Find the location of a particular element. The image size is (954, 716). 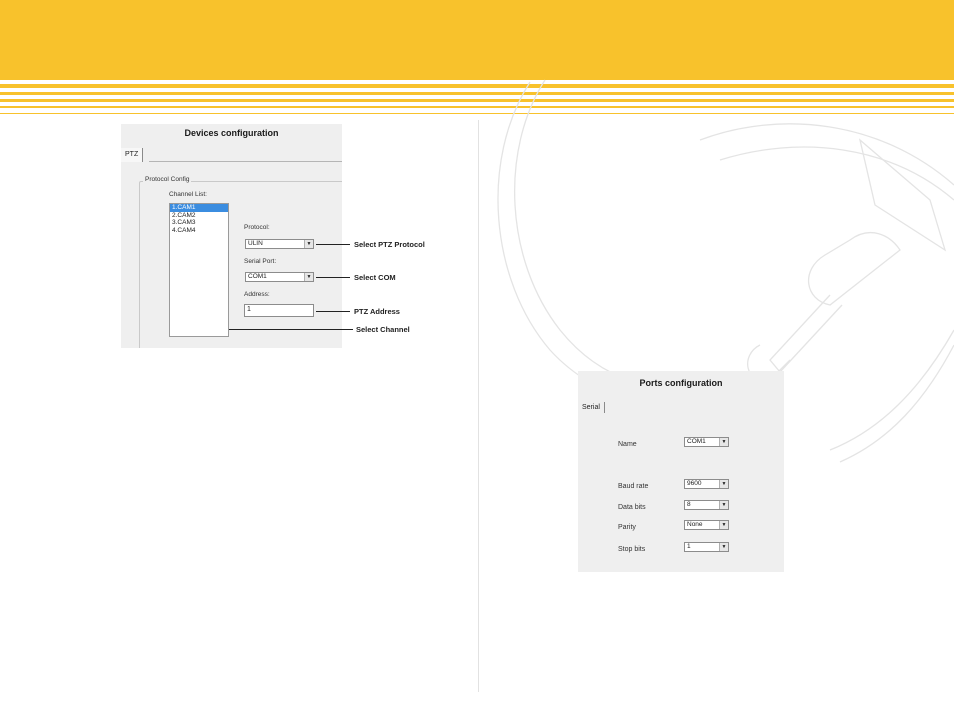

ports-config-title: Ports configuration is located at coordinates (681, 383).